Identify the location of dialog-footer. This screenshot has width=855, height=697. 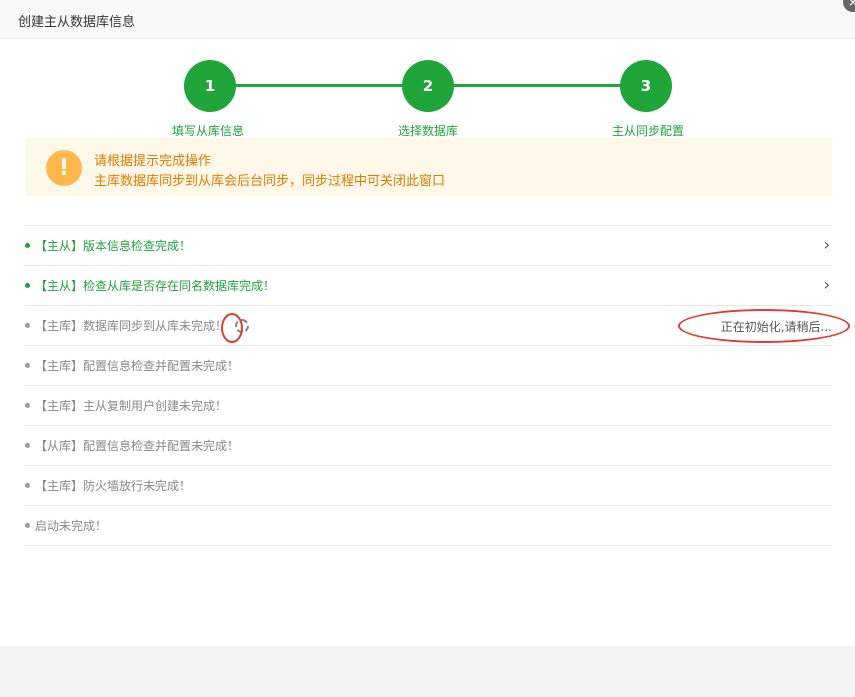
(427, 671).